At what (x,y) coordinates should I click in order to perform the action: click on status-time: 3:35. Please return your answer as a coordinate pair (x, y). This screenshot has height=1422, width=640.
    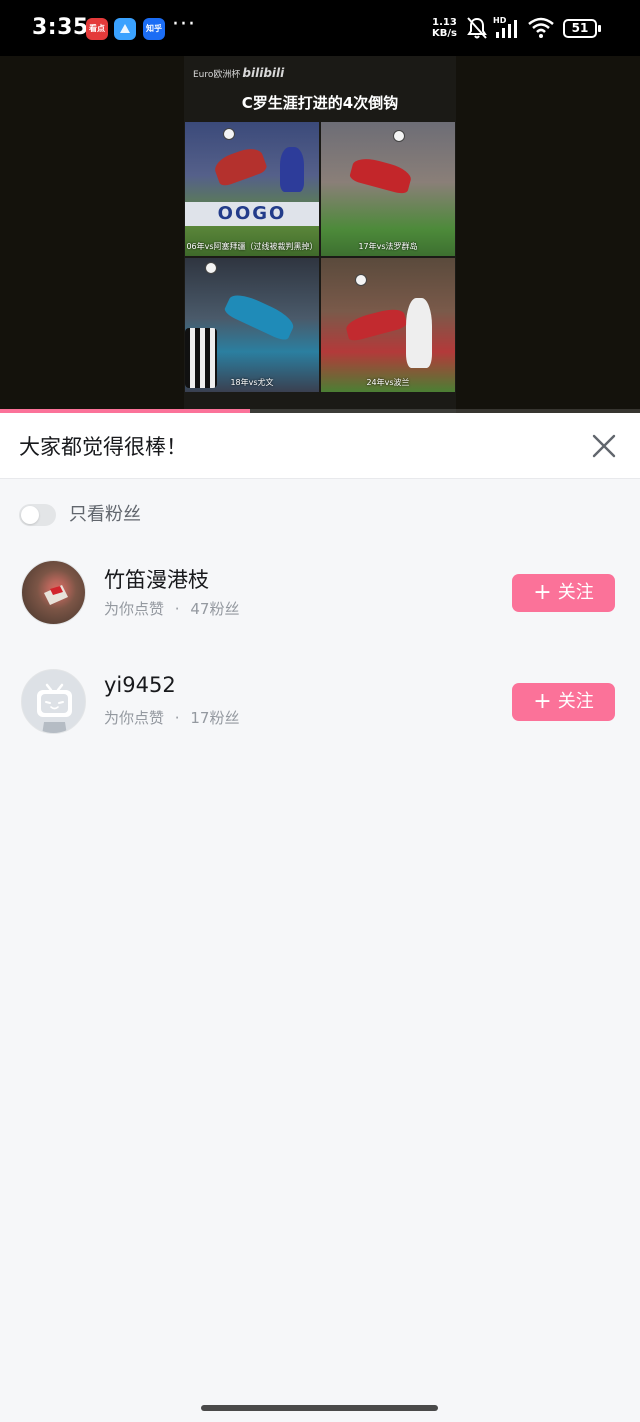
    Looking at the image, I should click on (60, 27).